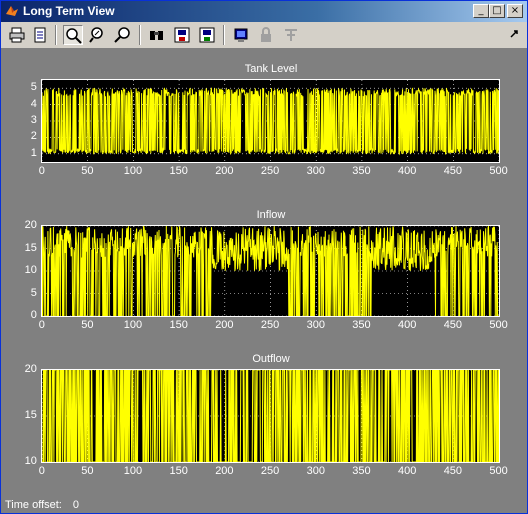 Image resolution: width=528 pixels, height=514 pixels. What do you see at coordinates (264, 11) in the screenshot?
I see `title-bar: Long Term View _ □ ×` at bounding box center [264, 11].